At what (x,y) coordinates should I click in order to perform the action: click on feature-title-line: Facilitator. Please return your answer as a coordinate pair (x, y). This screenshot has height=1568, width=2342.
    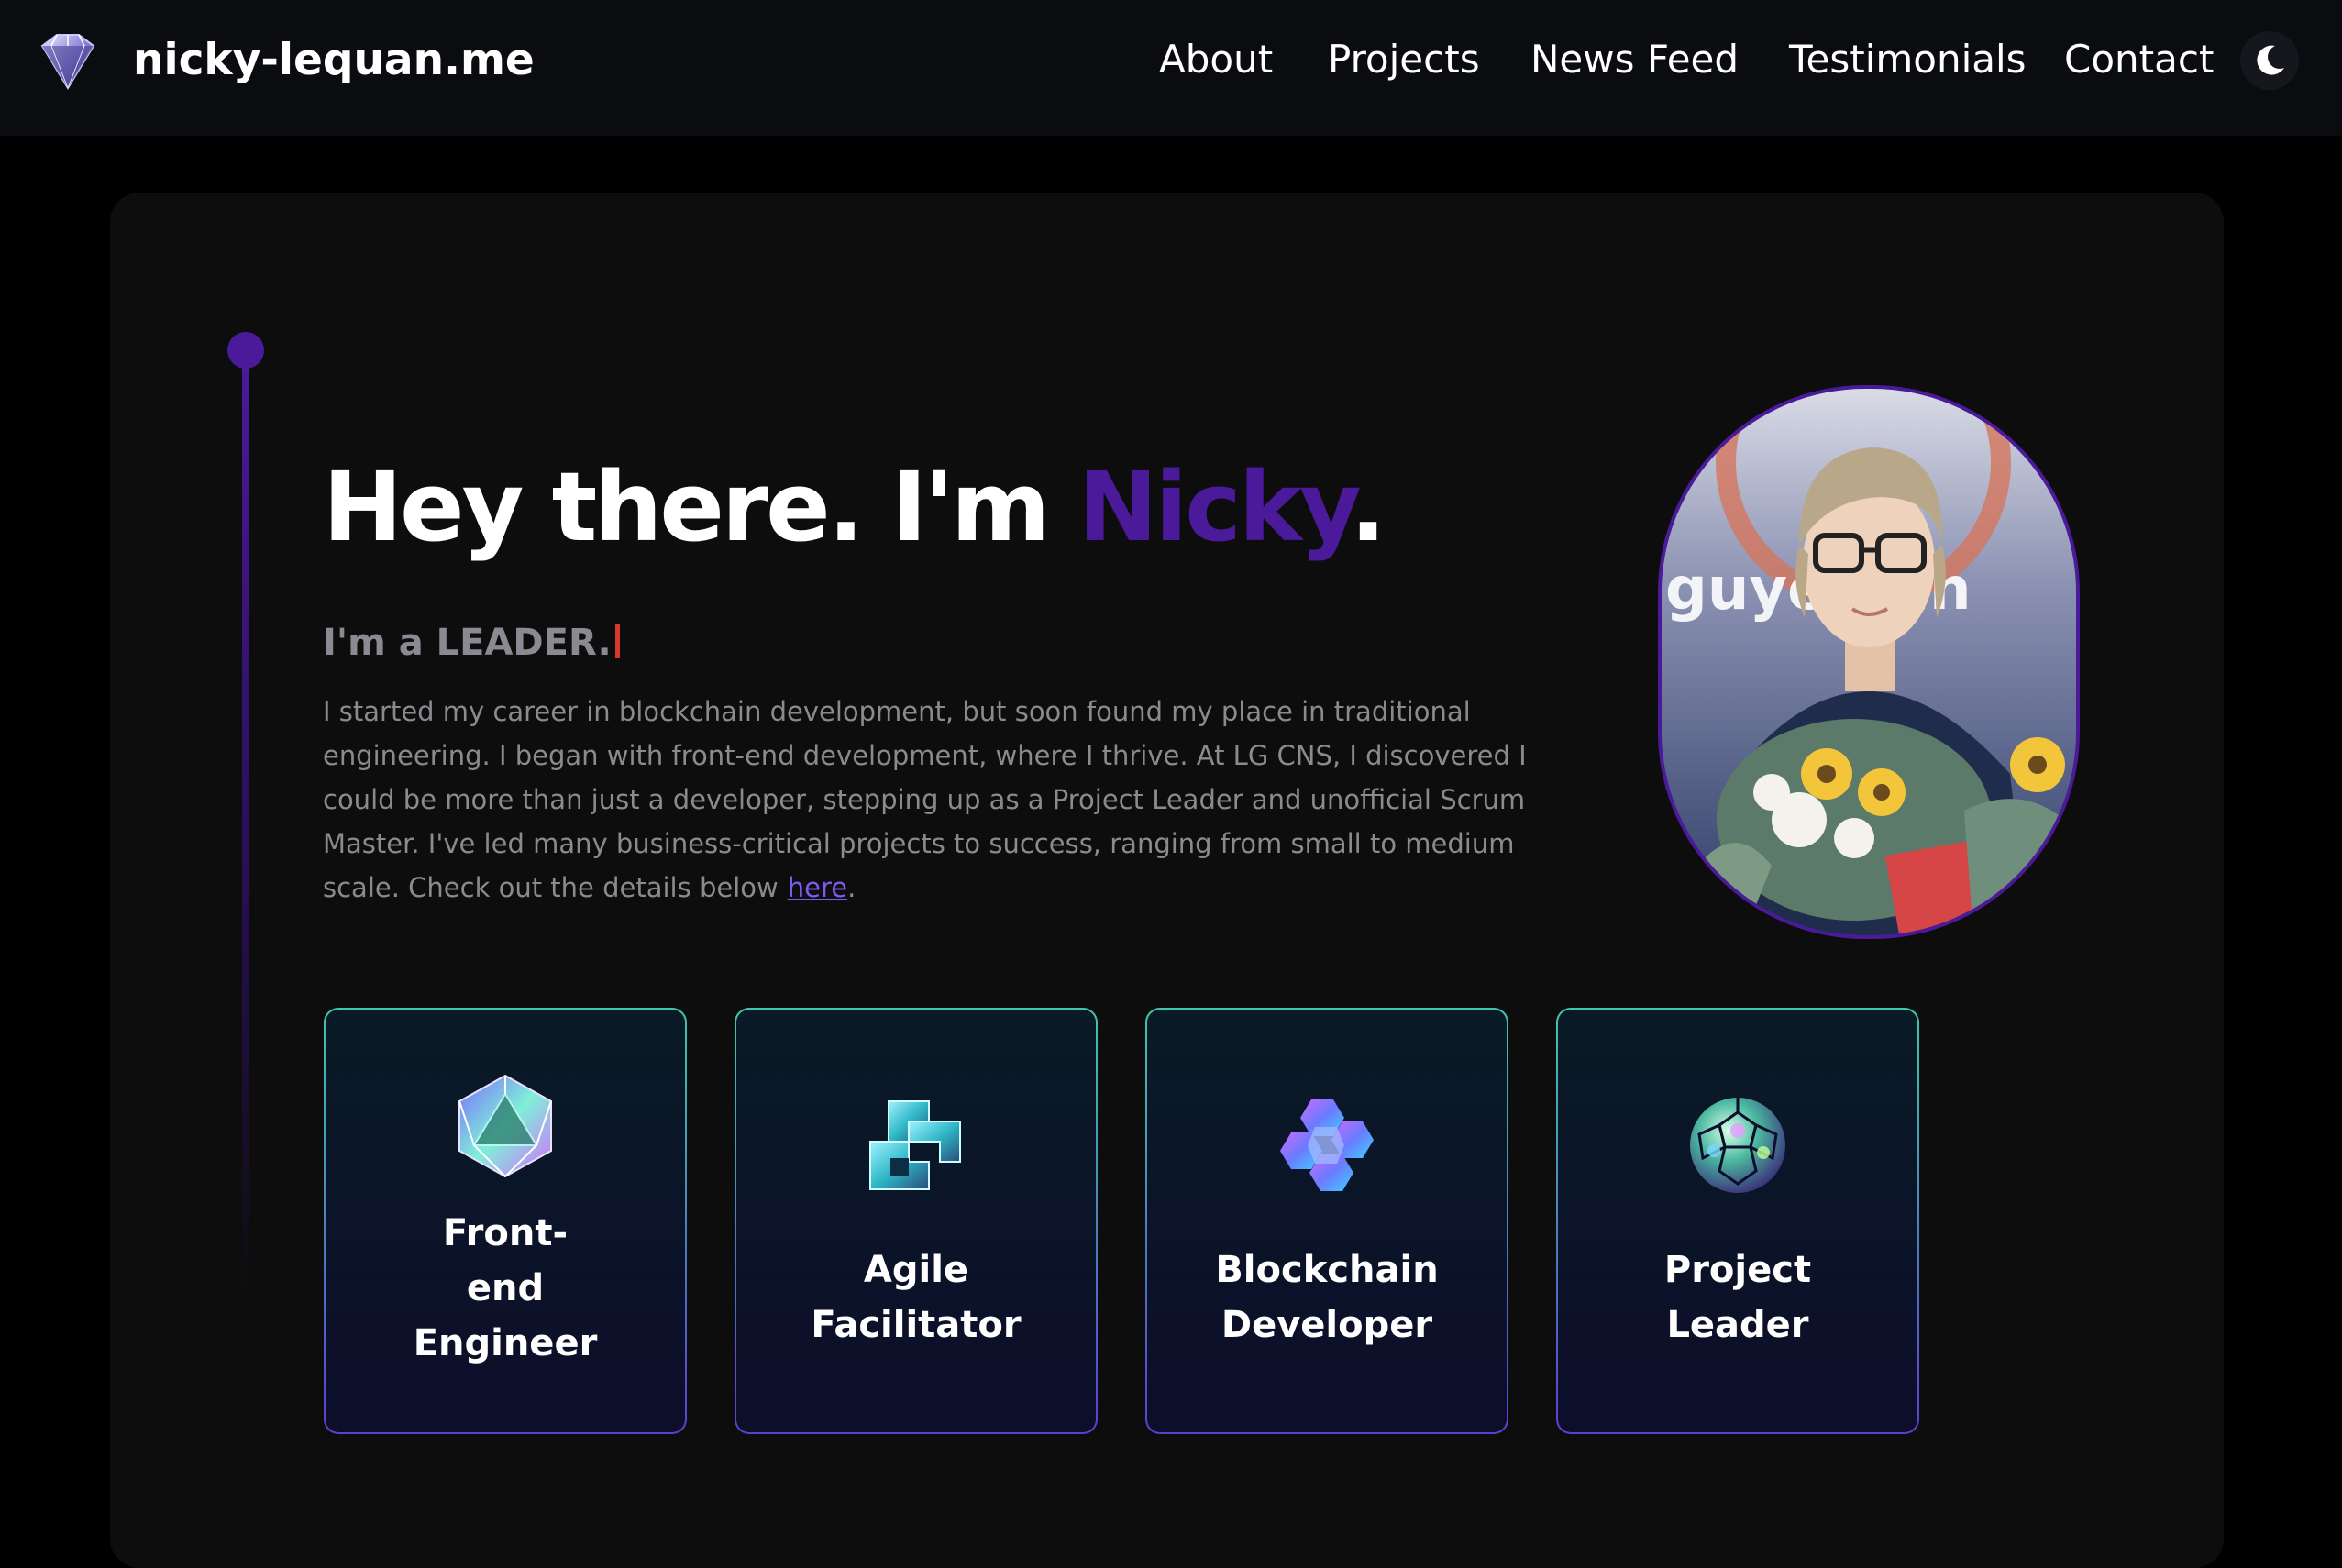
    Looking at the image, I should click on (916, 1325).